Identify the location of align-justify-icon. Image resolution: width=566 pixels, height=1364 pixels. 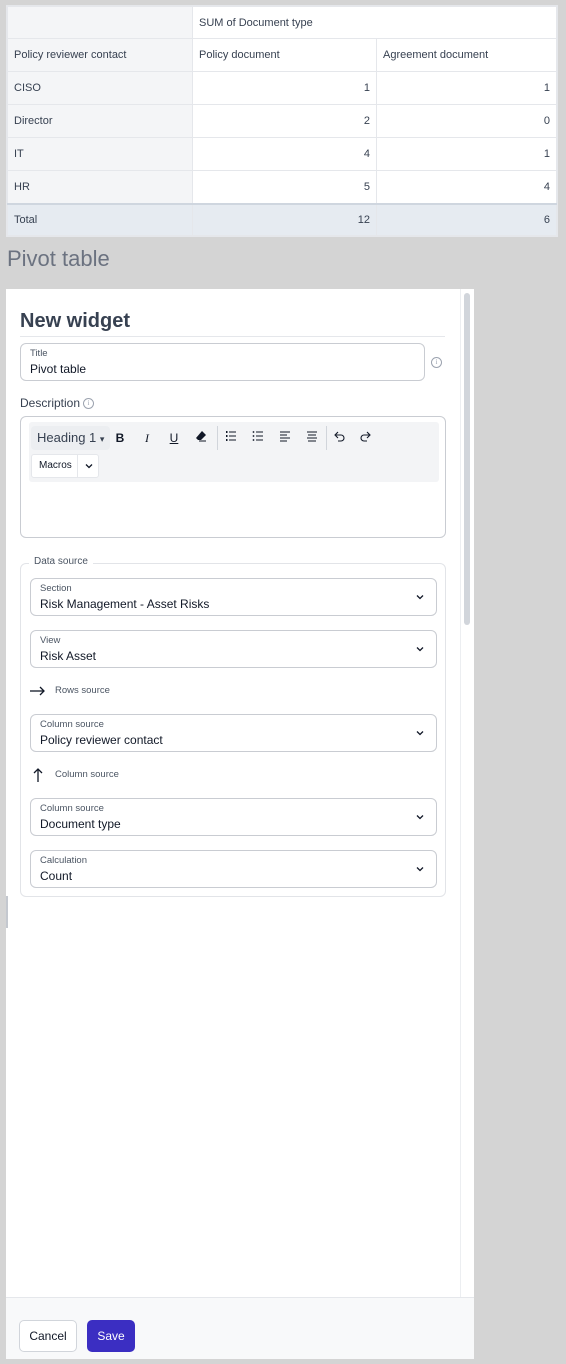
(312, 438).